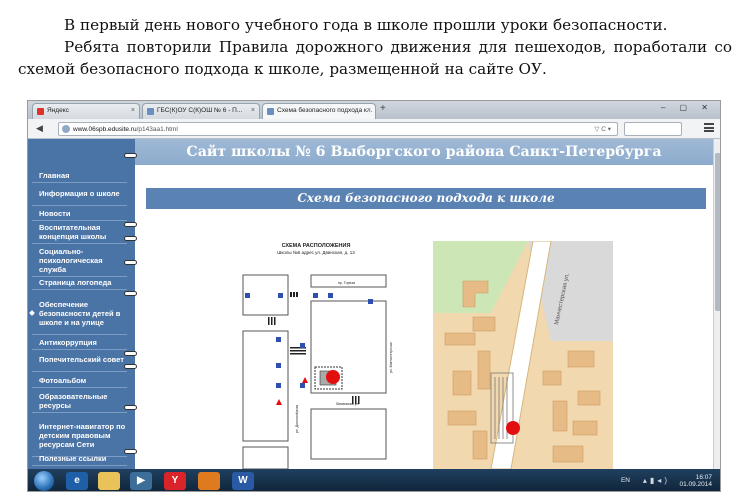  Describe the element at coordinates (58, 110) in the screenshot. I see `tab-label: Яндекс` at that location.